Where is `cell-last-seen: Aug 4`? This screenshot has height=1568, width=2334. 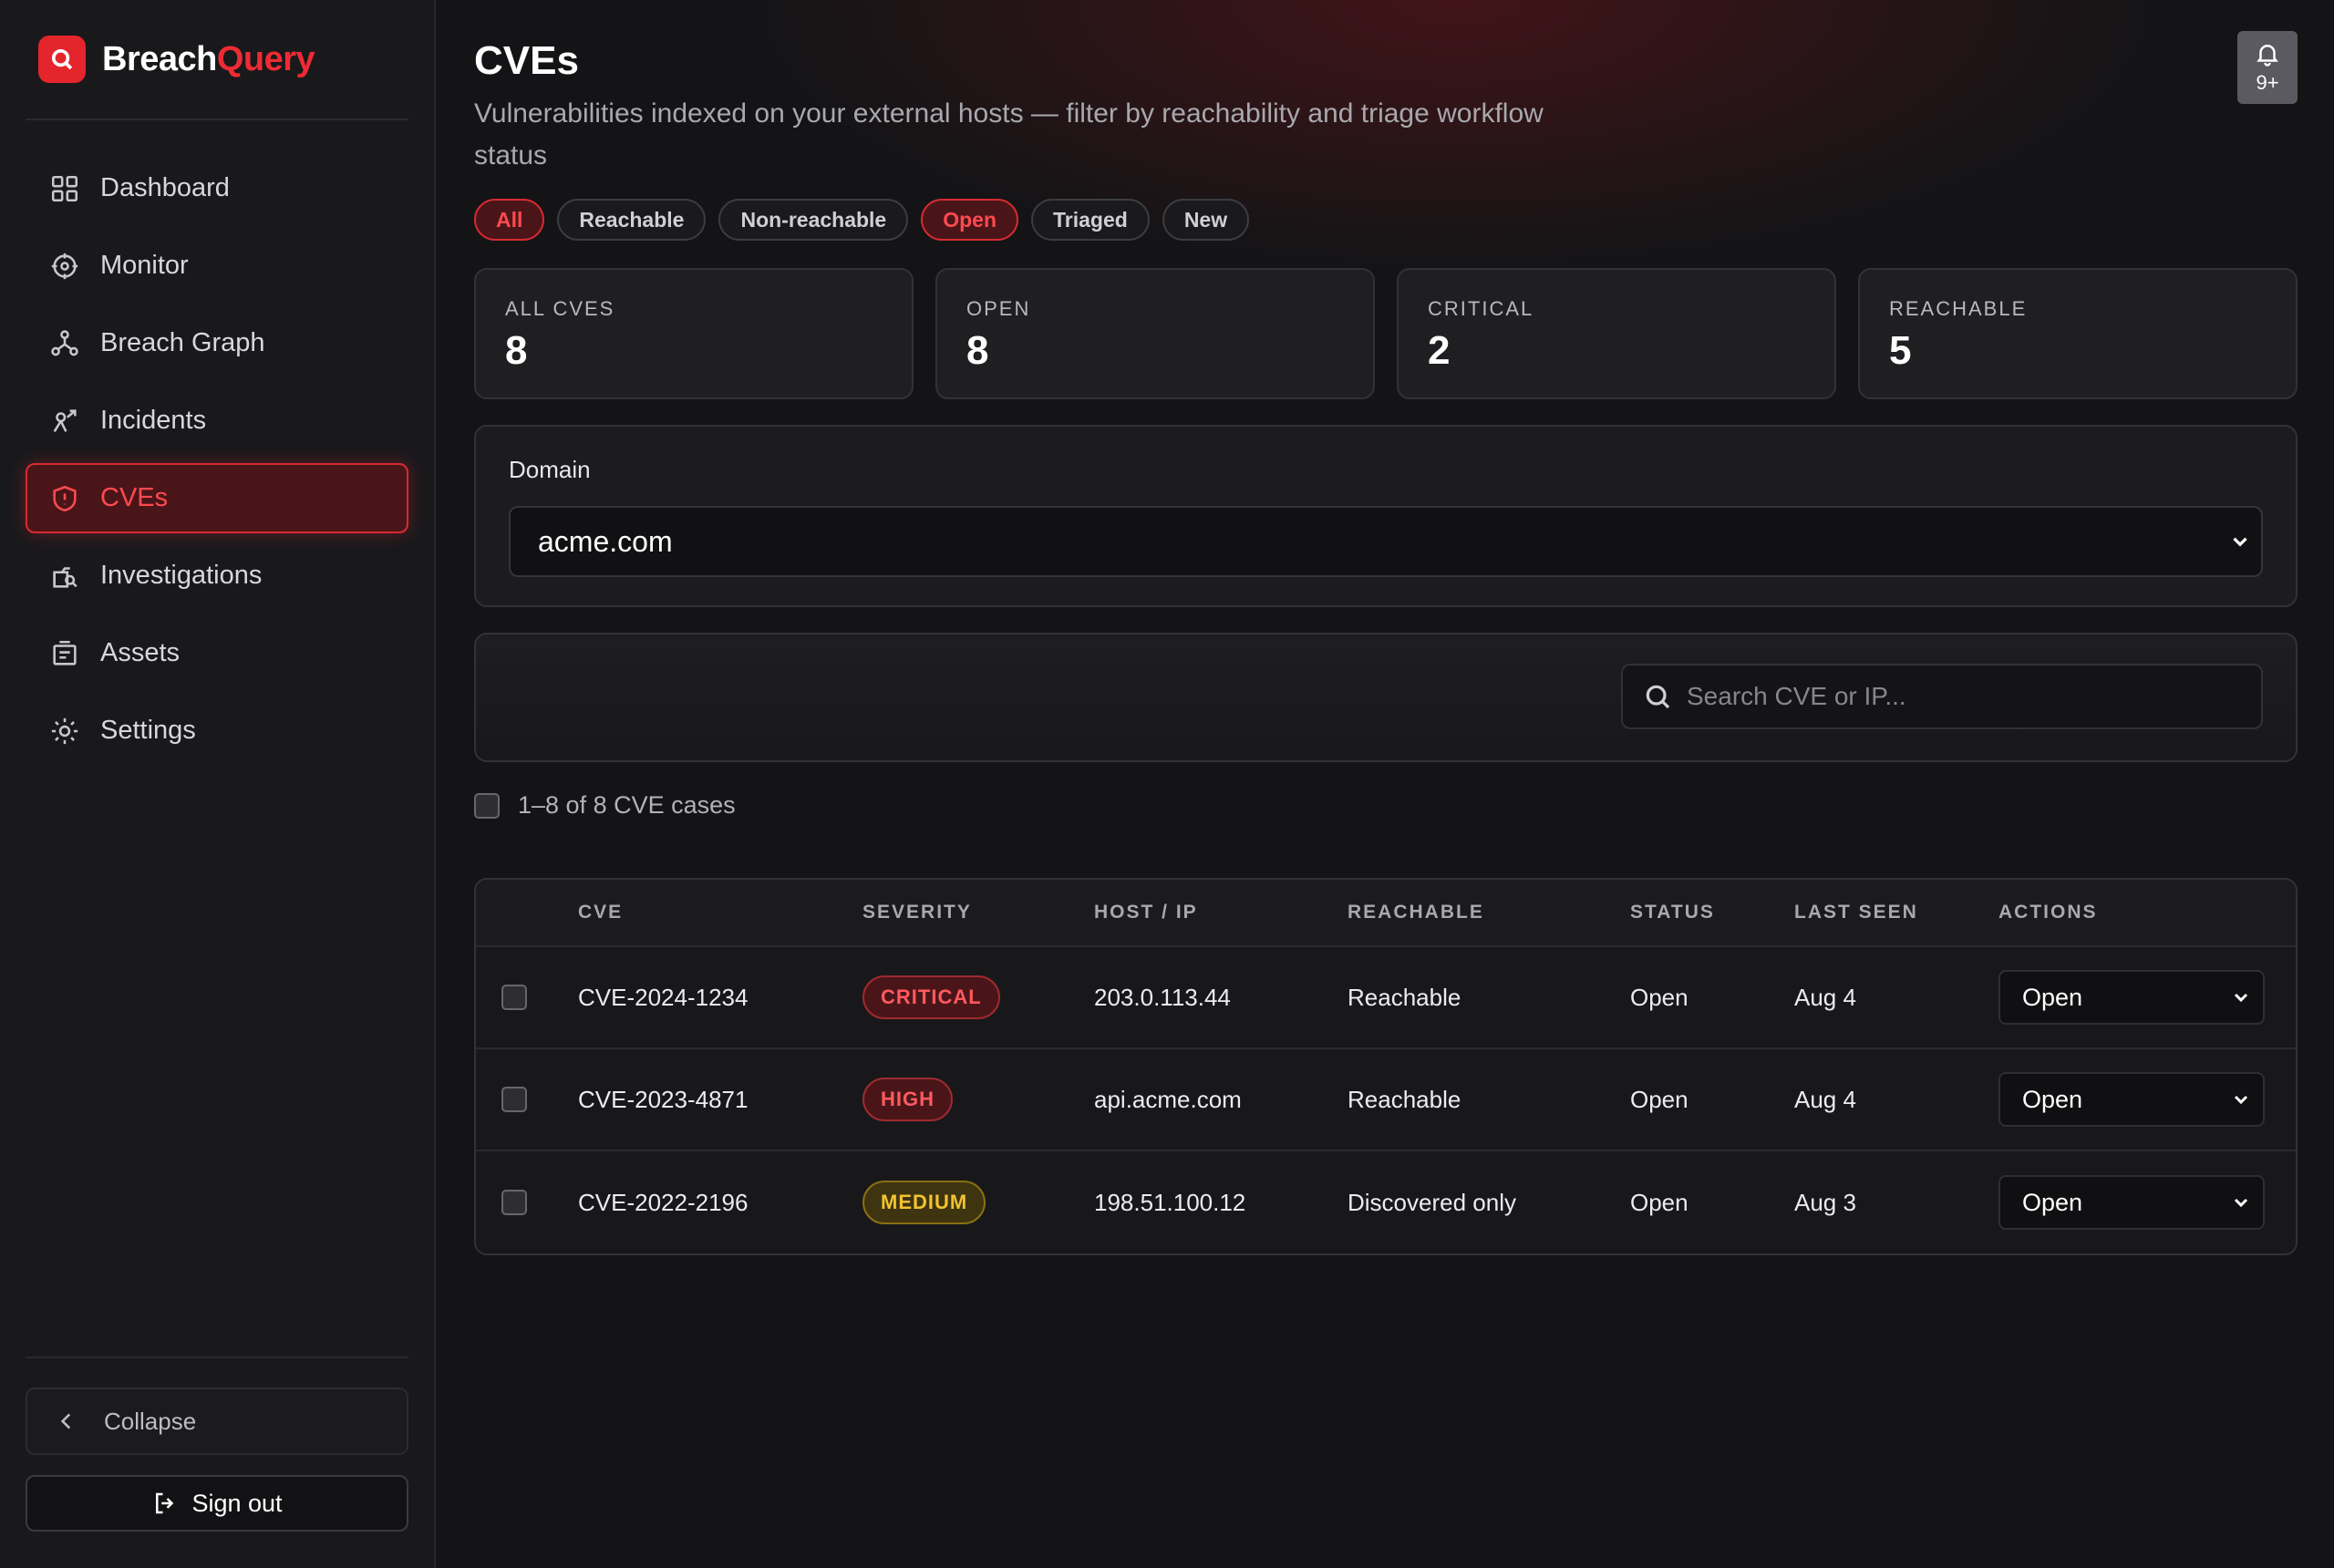 cell-last-seen: Aug 4 is located at coordinates (1825, 1099).